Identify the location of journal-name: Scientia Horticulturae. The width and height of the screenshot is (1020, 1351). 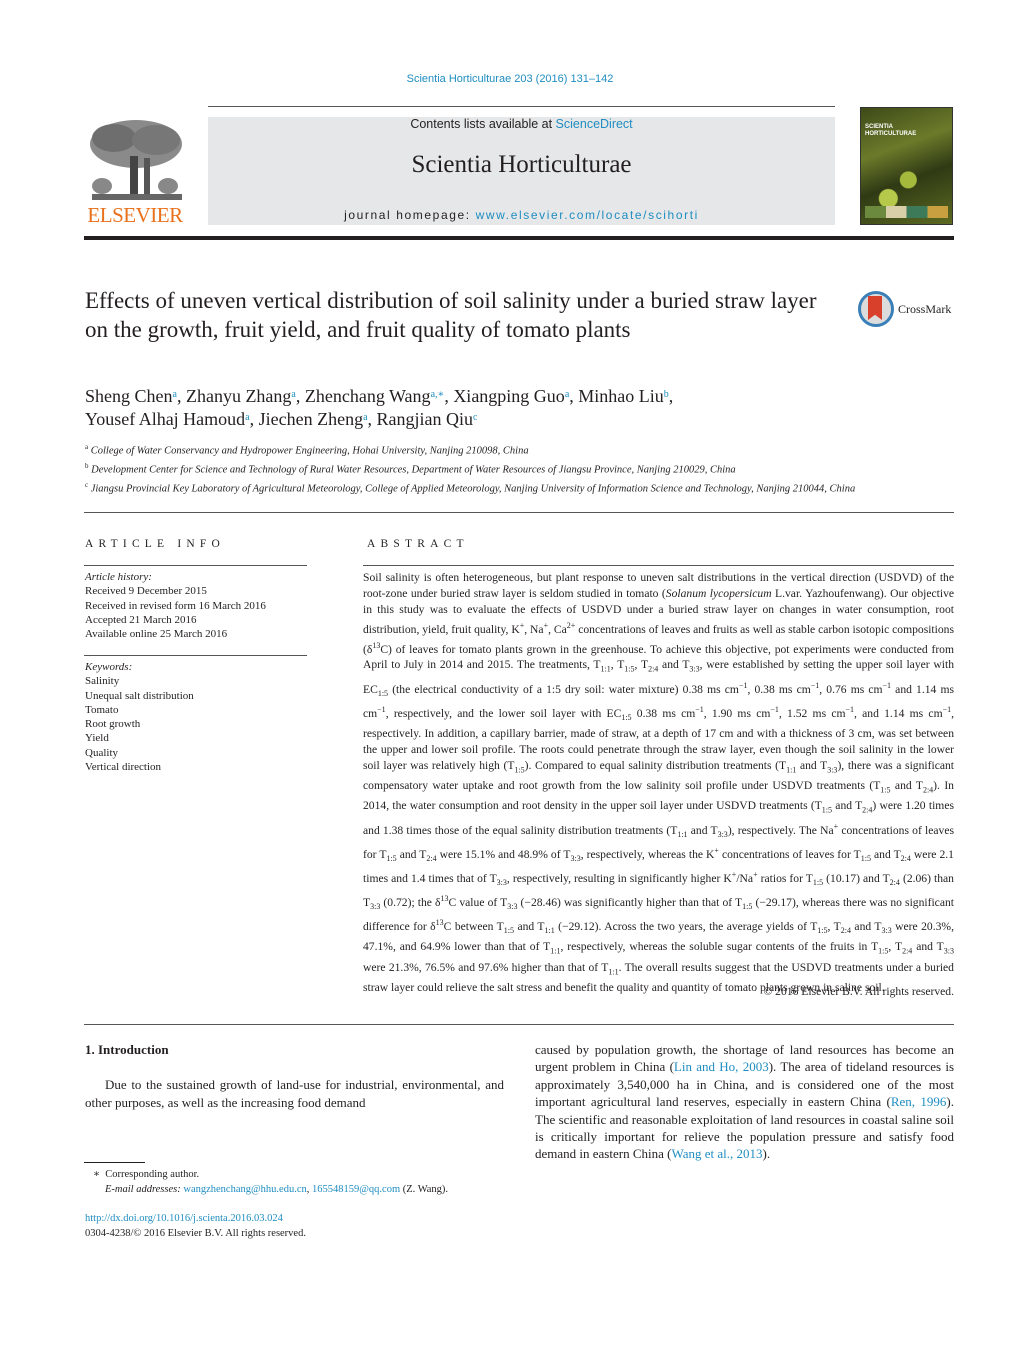
(521, 164).